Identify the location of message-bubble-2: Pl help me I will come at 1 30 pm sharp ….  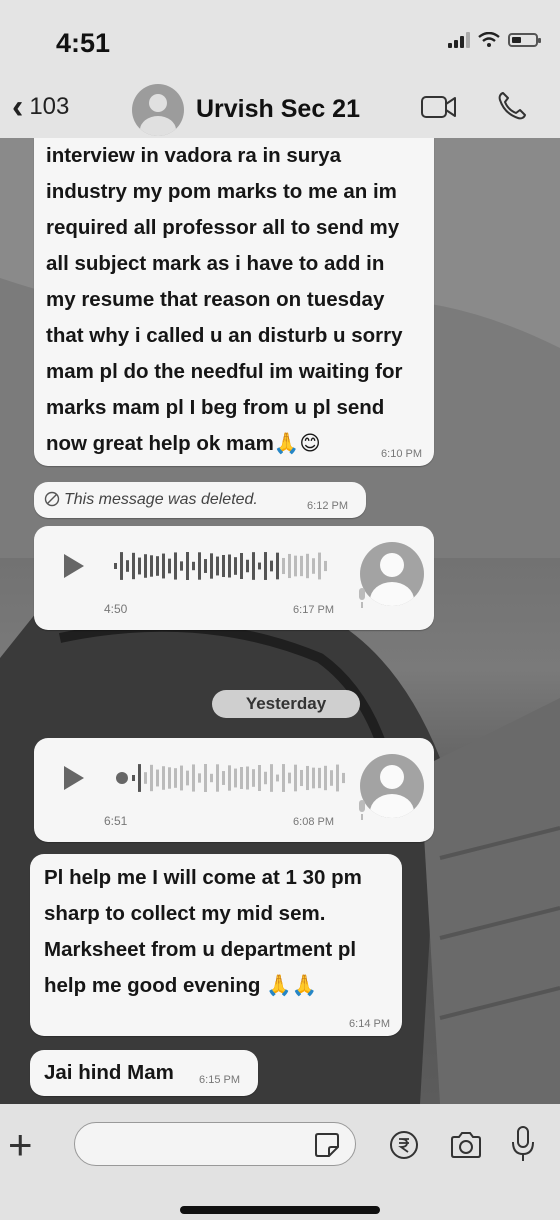
(216, 945).